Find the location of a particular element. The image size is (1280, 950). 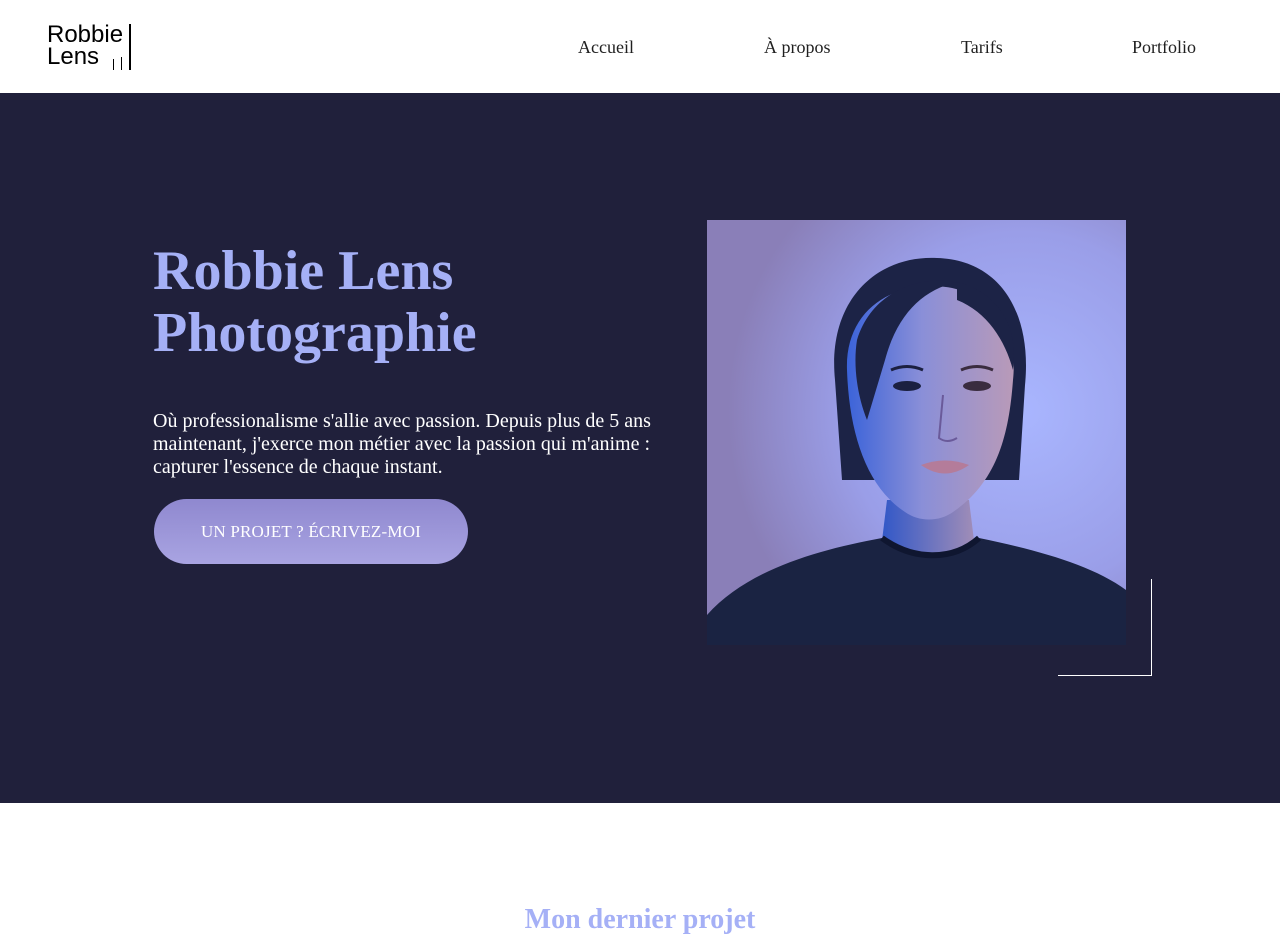

hero-title-line2: Photographie is located at coordinates (315, 333).